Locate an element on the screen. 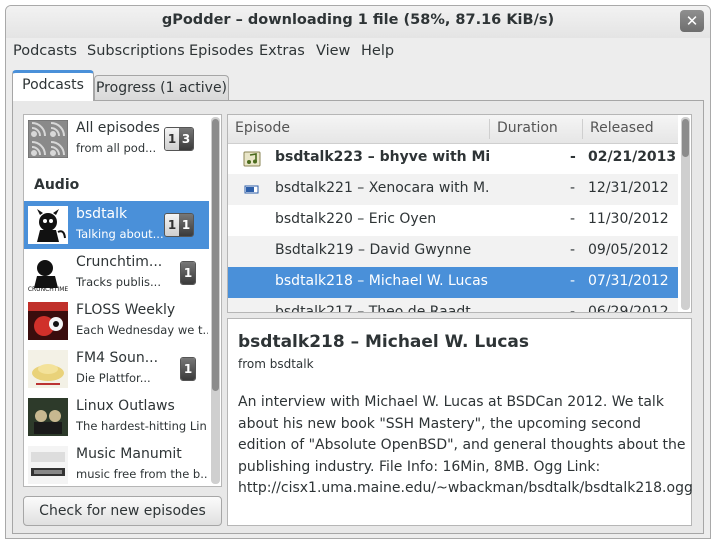  episode-released: 11/30/2012 is located at coordinates (628, 219).